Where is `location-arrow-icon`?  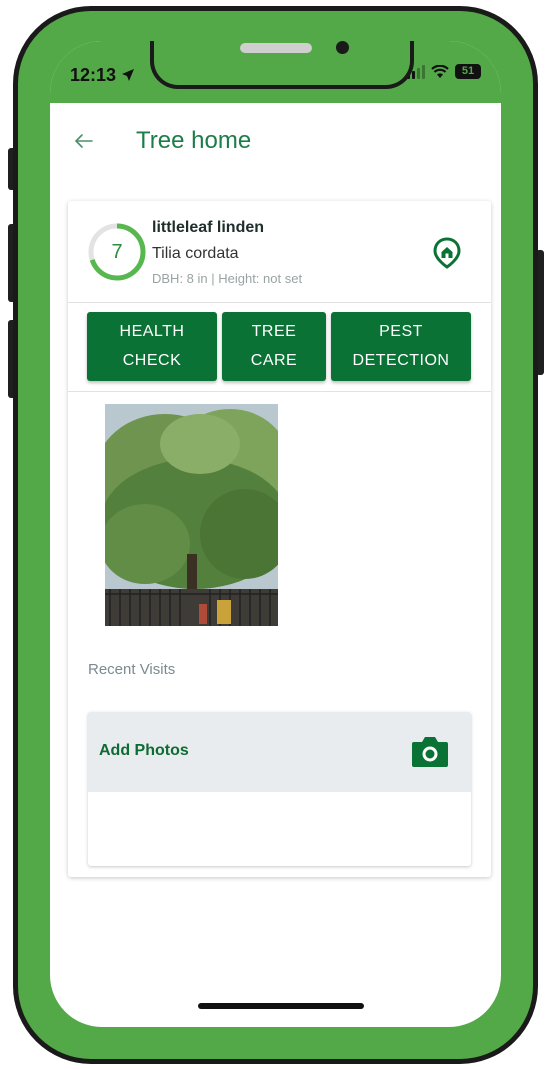
location-arrow-icon is located at coordinates (128, 75).